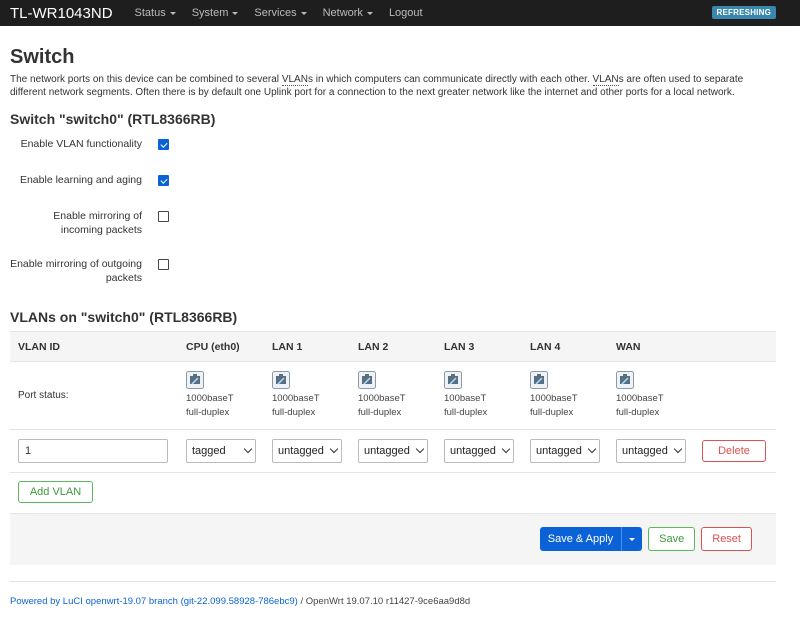 Image resolution: width=800 pixels, height=641 pixels. I want to click on port-status-cpu: 1000baseT full-duplex, so click(221, 395).